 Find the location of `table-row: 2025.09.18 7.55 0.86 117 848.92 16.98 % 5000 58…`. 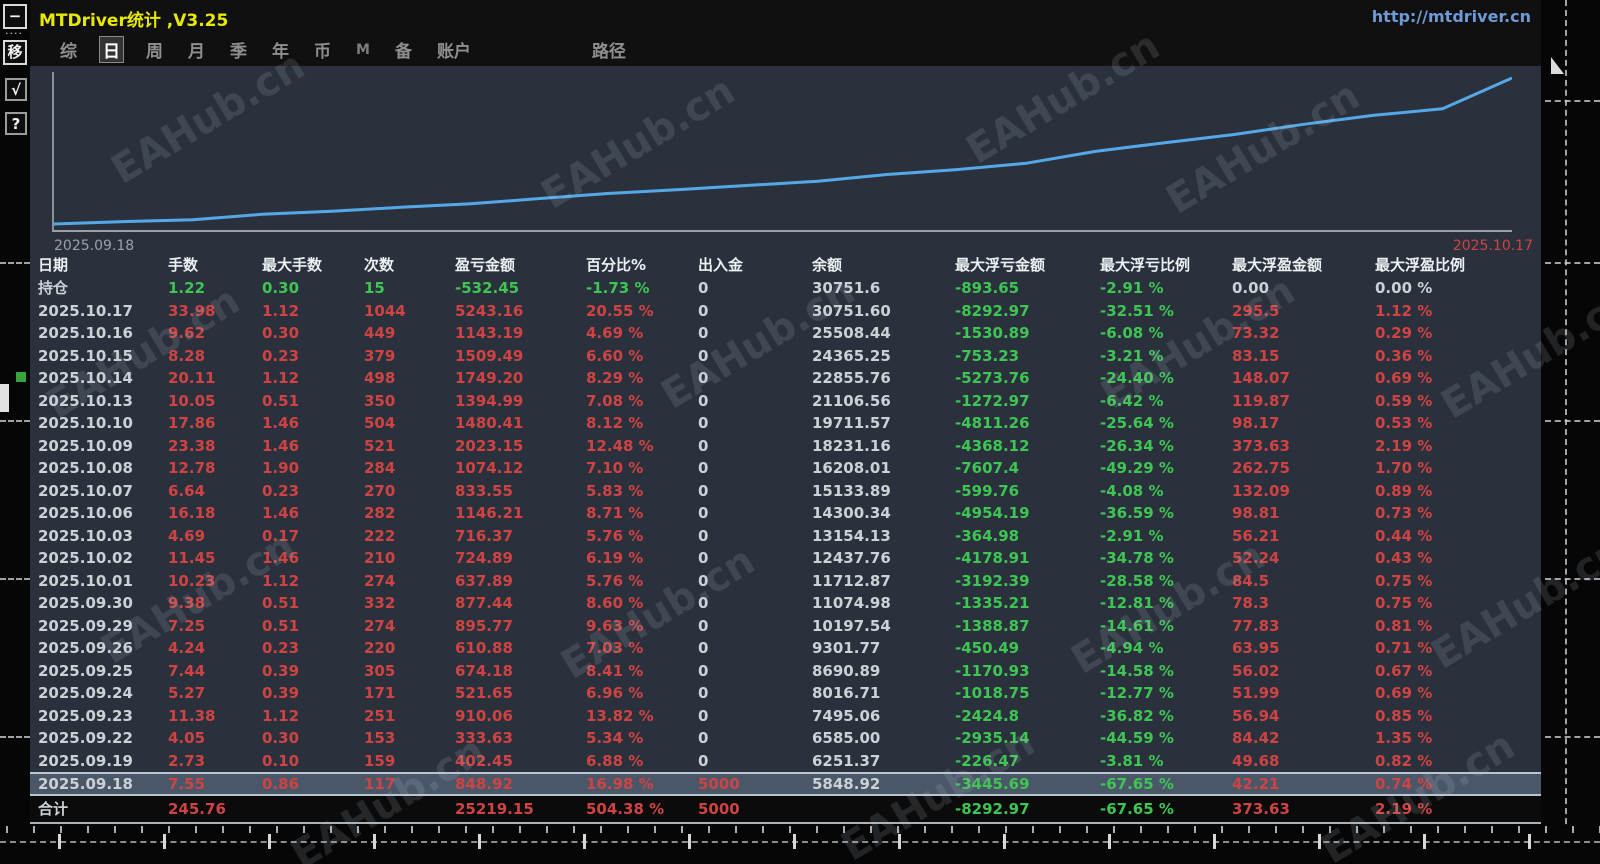

table-row: 2025.09.18 7.55 0.86 117 848.92 16.98 % 5000 58… is located at coordinates (785, 784).